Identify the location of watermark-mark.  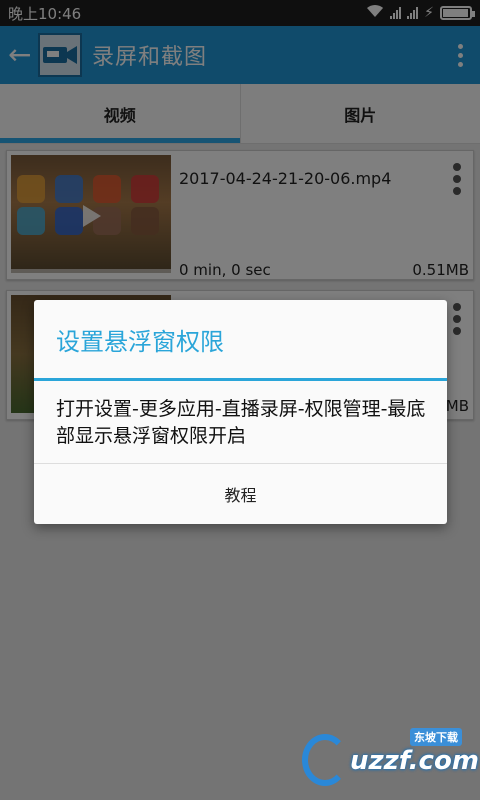
(325, 760).